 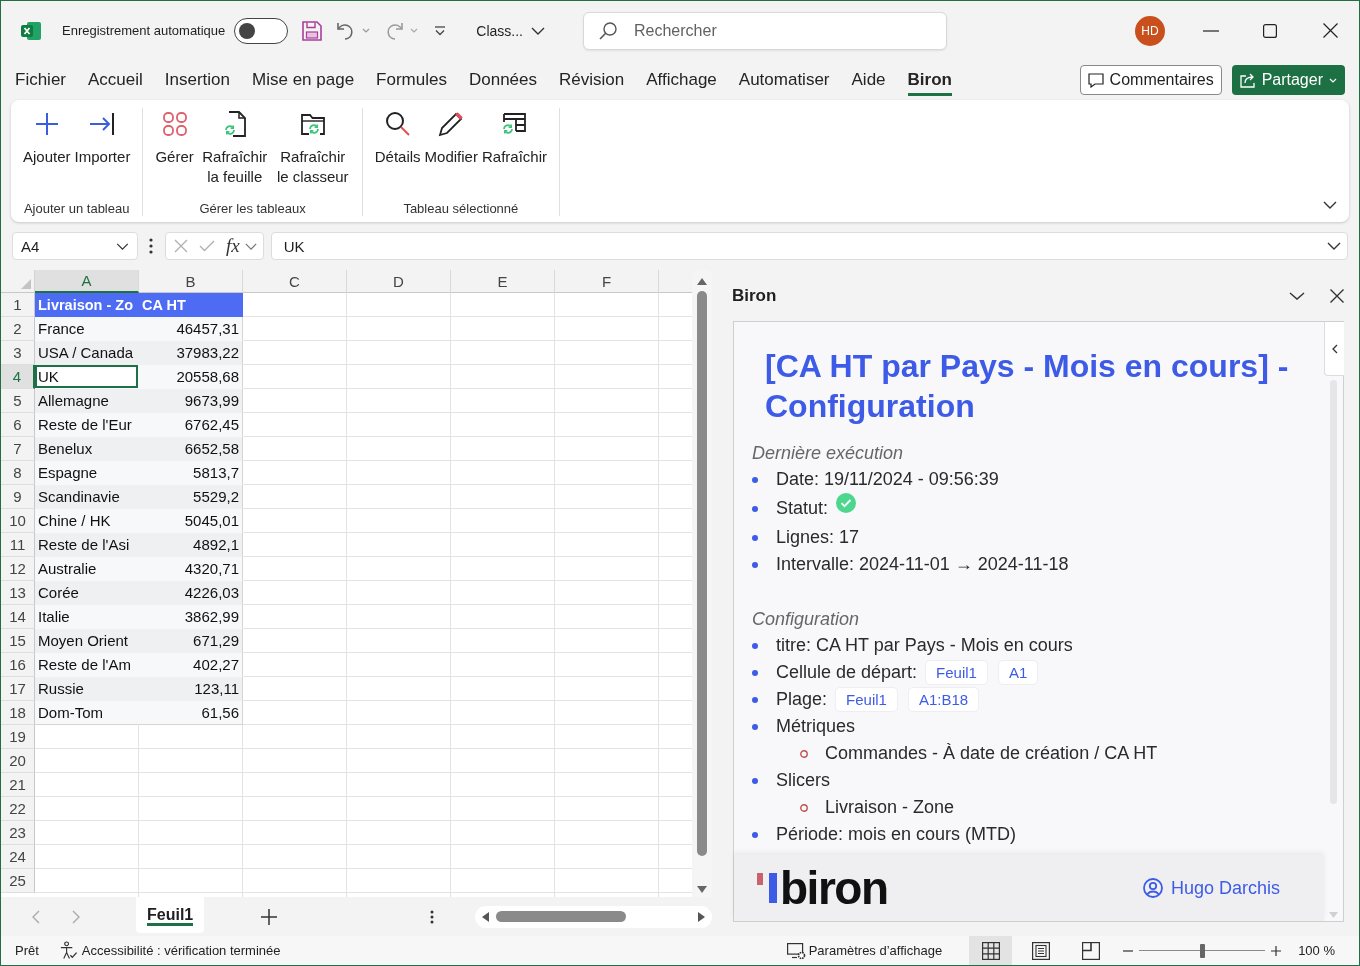 I want to click on table-cell: Dom-Tom, so click(x=87, y=713).